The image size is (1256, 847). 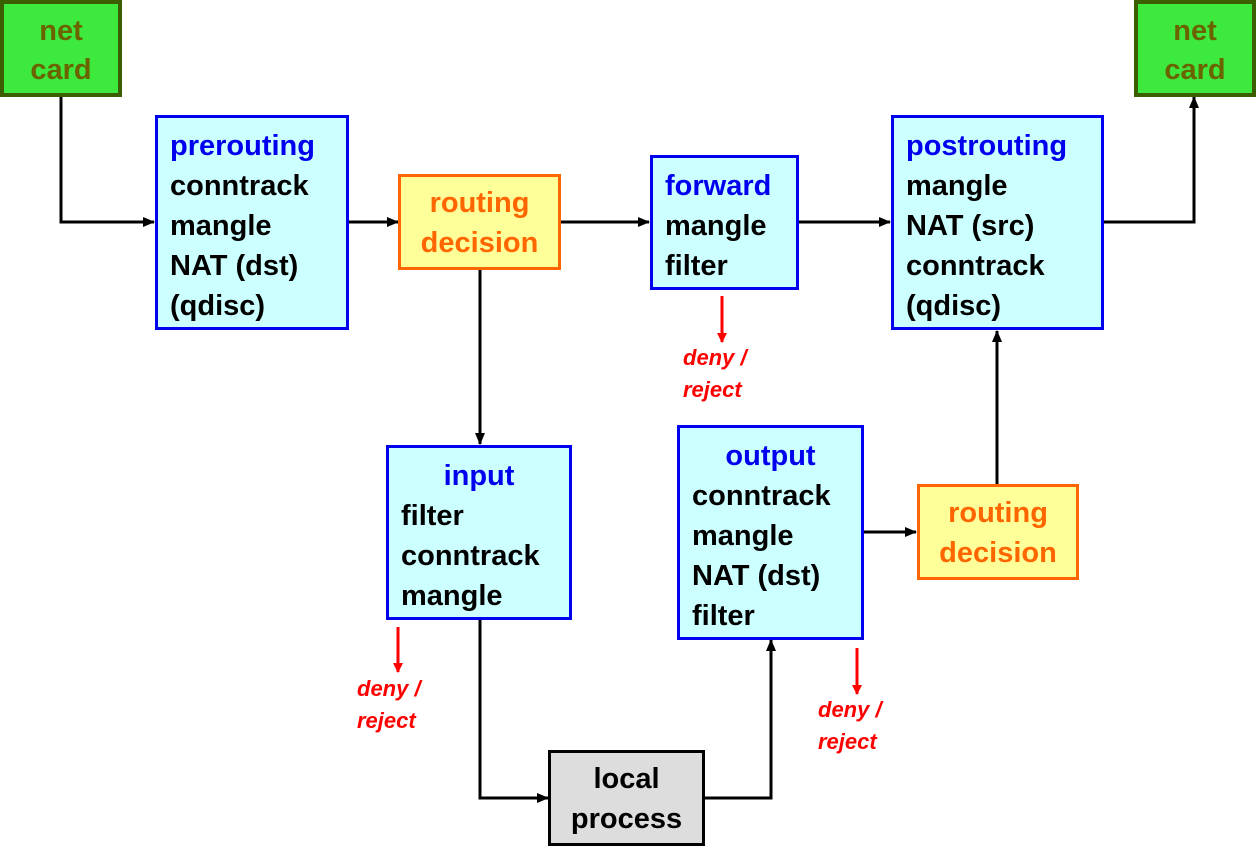 What do you see at coordinates (107, 161) in the screenshot?
I see `edge-netcard-to-prerouting` at bounding box center [107, 161].